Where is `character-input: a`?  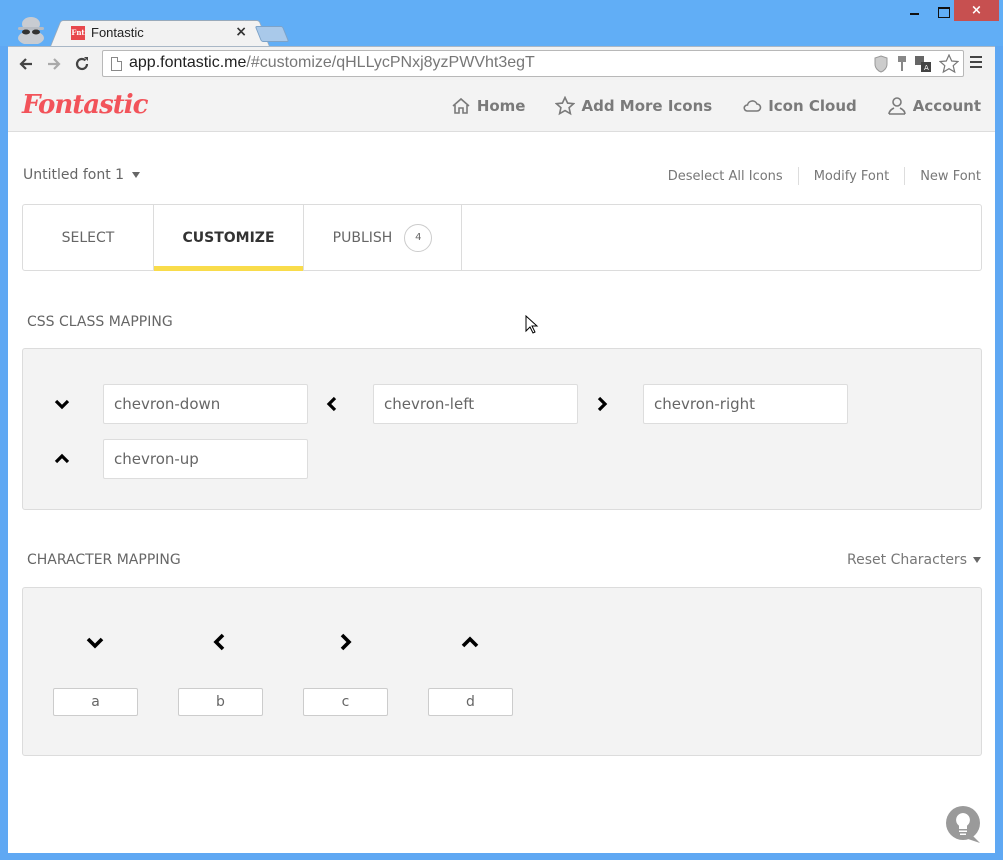
character-input: a is located at coordinates (95, 702).